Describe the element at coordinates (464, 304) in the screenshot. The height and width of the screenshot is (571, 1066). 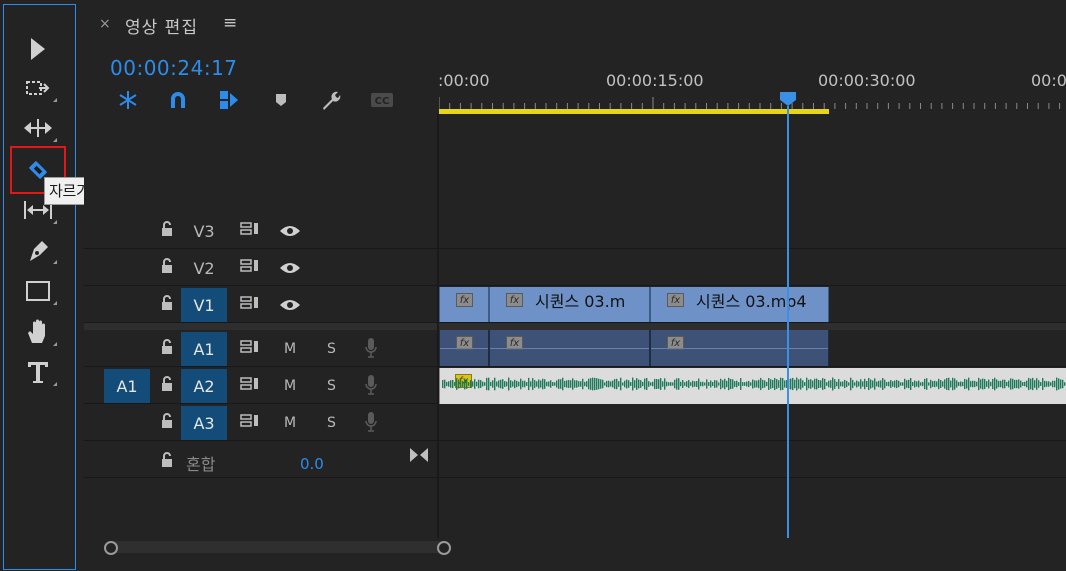
I see `video-clip: fx` at that location.